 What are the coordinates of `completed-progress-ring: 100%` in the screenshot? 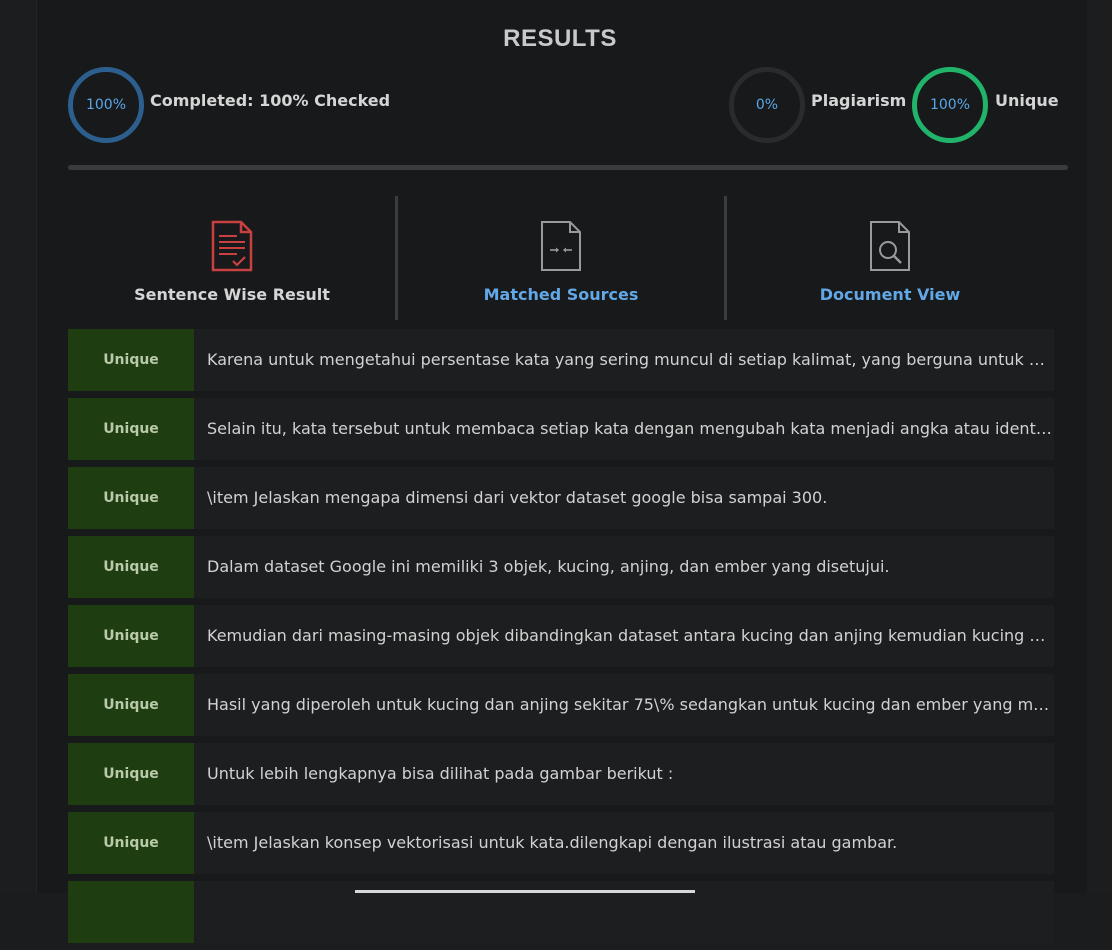 It's located at (106, 105).